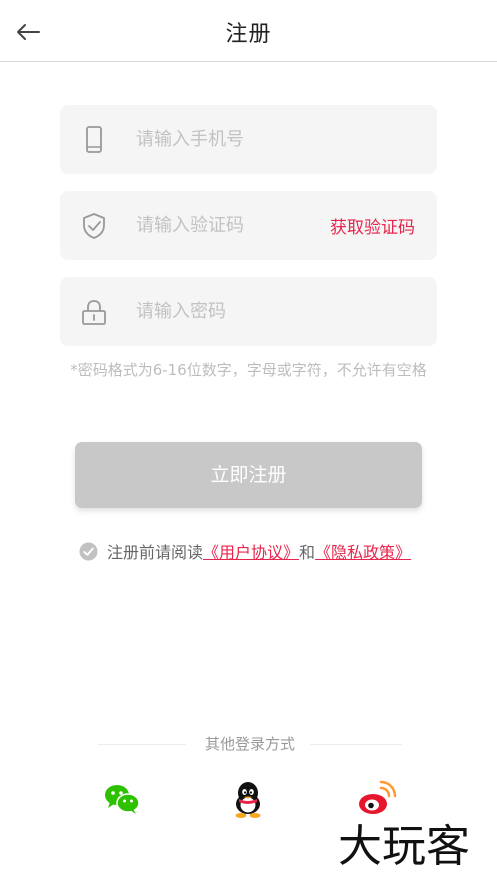  Describe the element at coordinates (94, 139) in the screenshot. I see `phone-icon` at that location.